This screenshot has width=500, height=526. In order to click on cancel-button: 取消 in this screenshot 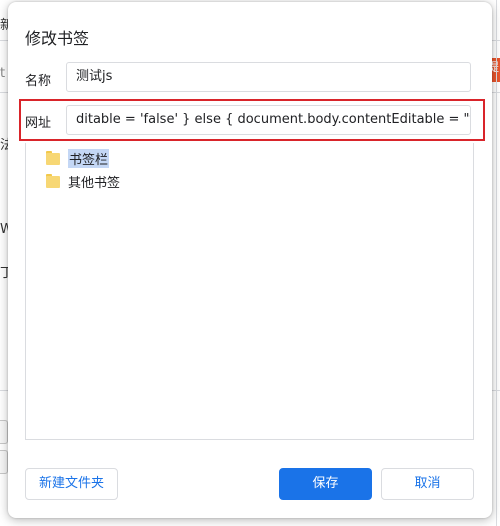, I will do `click(427, 484)`.